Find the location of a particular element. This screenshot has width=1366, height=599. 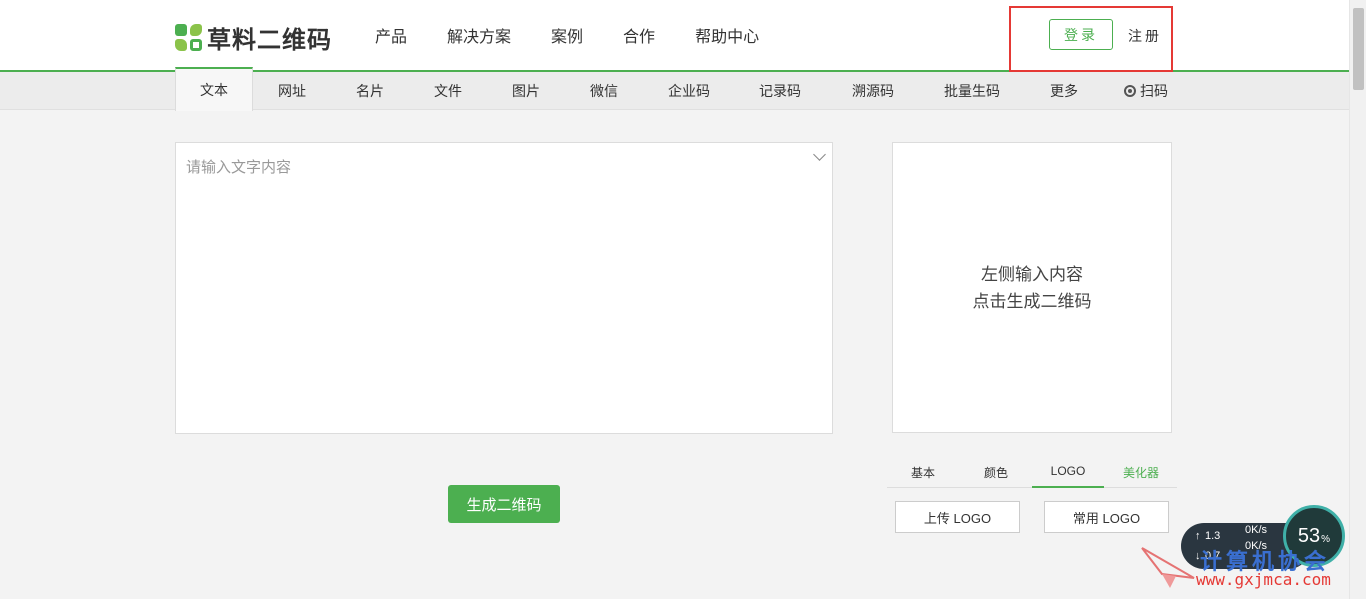

style-option-tabs: 基本 颜色 LOGO 美化器 is located at coordinates (1032, 472).